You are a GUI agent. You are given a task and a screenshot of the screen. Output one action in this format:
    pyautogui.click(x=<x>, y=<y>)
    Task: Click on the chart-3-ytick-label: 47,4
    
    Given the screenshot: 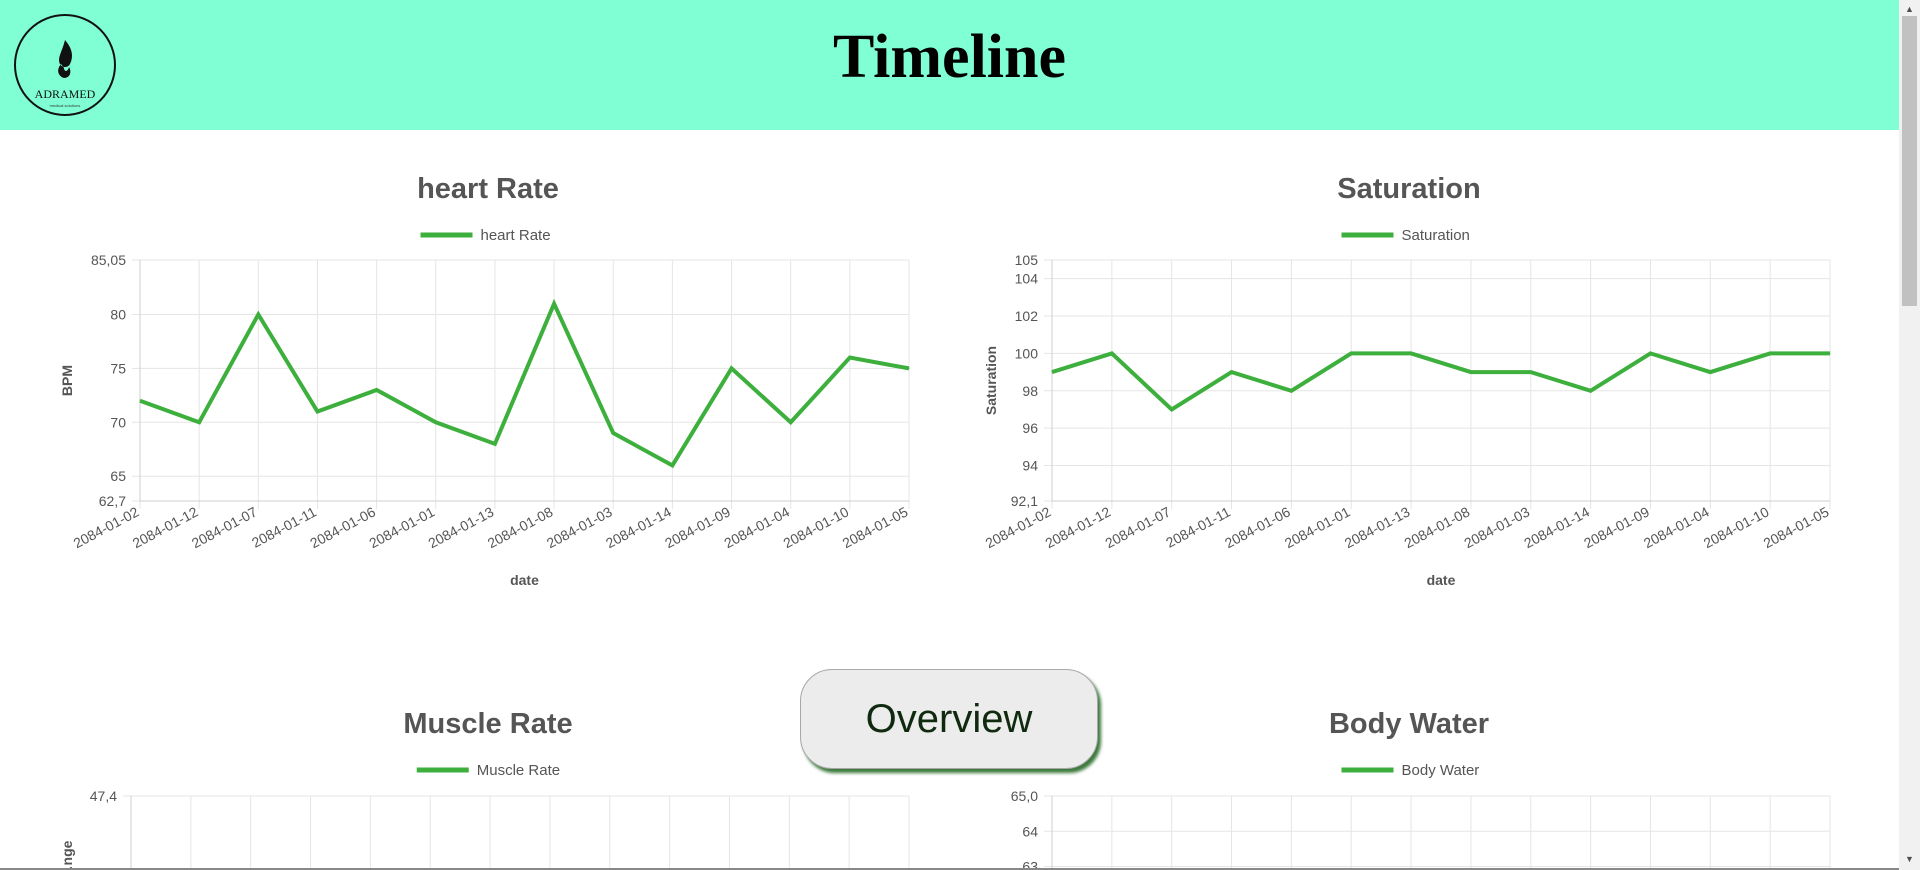 What is the action you would take?
    pyautogui.click(x=103, y=796)
    